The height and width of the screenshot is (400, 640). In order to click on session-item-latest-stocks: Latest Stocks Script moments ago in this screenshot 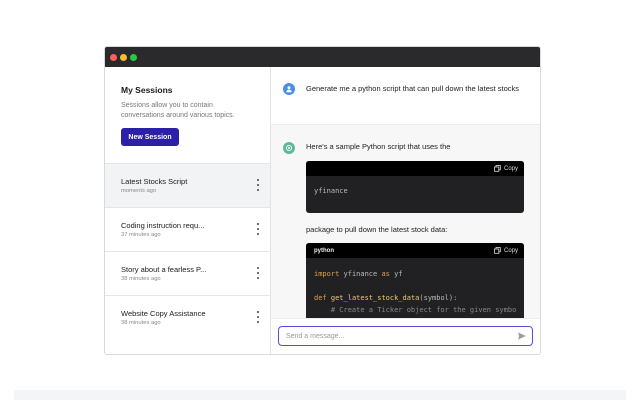, I will do `click(187, 185)`.